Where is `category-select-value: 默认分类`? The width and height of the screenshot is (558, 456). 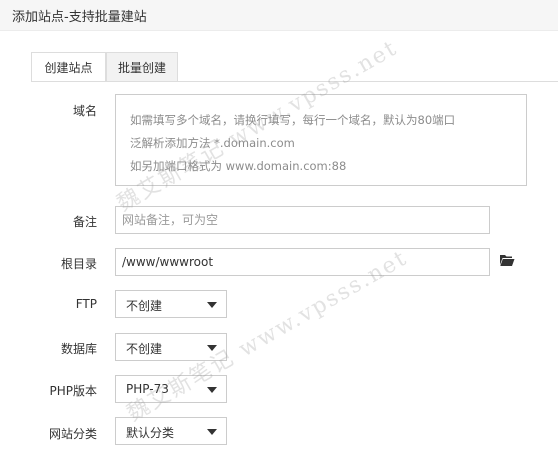
category-select-value: 默认分类 is located at coordinates (150, 433).